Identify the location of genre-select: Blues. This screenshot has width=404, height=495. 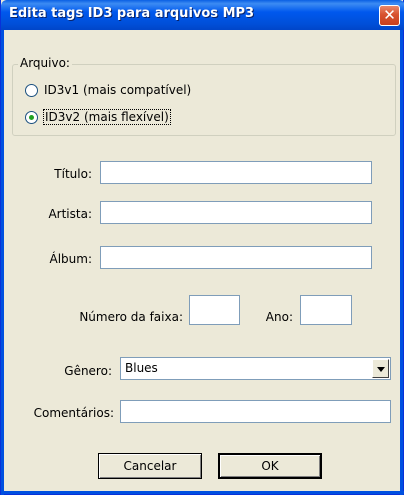
(255, 368).